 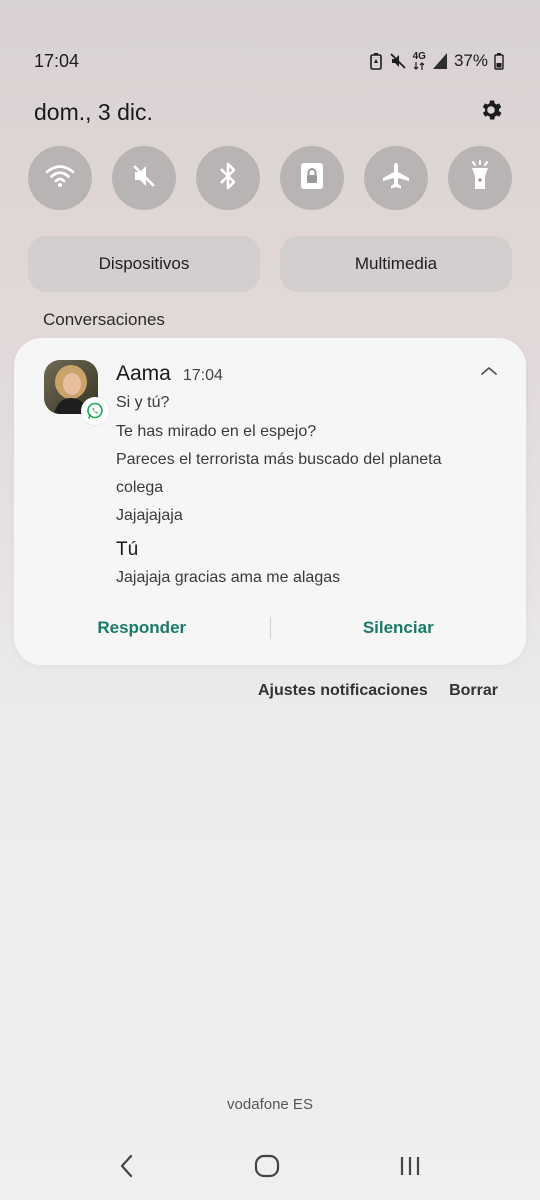 I want to click on home-icon, so click(x=267, y=1168).